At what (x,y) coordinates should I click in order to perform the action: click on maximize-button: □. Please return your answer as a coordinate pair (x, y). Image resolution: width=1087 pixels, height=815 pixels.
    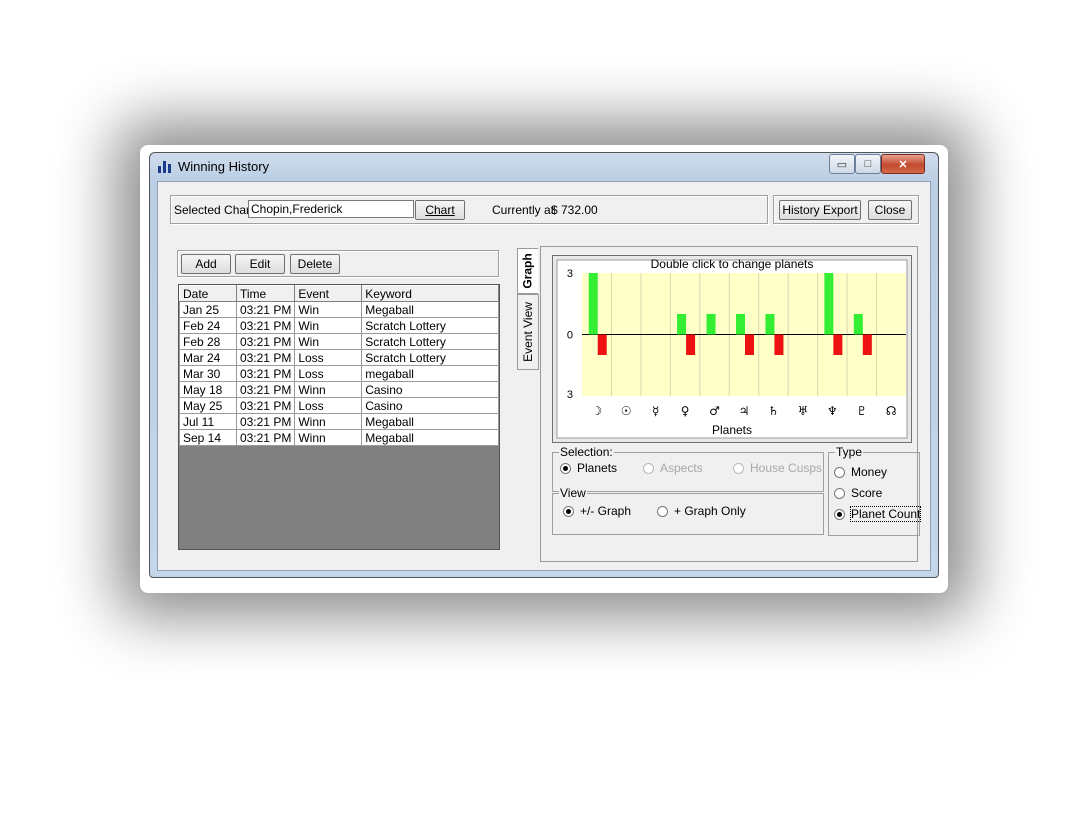
    Looking at the image, I should click on (868, 164).